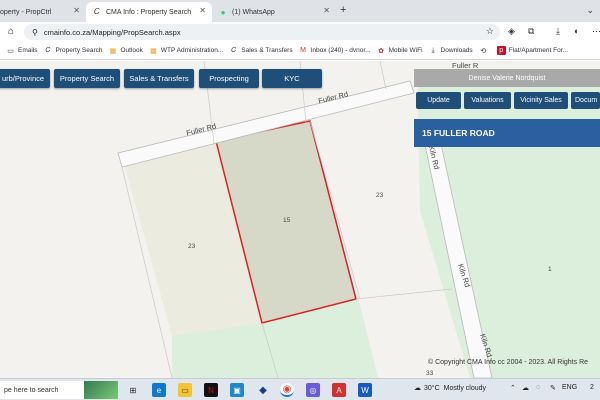  Describe the element at coordinates (380, 195) in the screenshot. I see `erf-label-23-east: 23` at that location.